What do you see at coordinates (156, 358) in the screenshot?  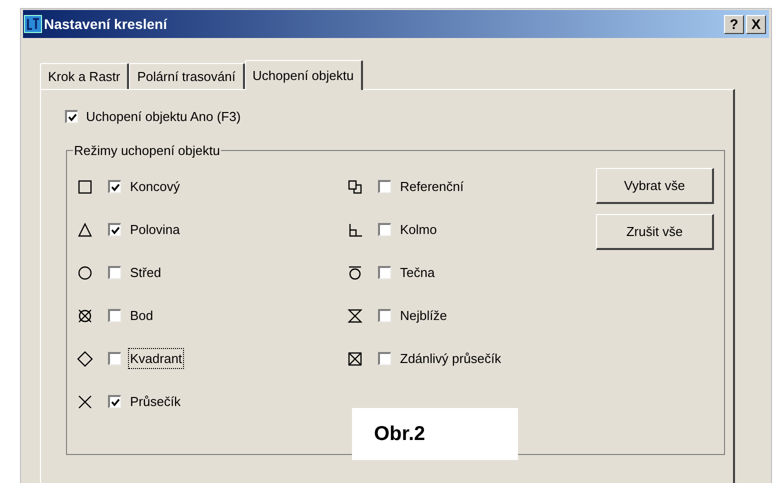 I see `option-label: Kvadrant` at bounding box center [156, 358].